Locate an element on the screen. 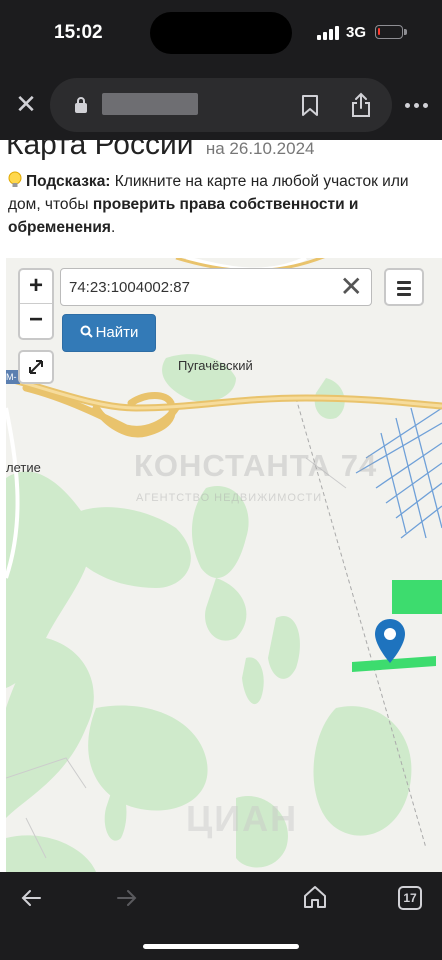 This screenshot has height=960, width=442. back-arrow-icon is located at coordinates (32, 898).